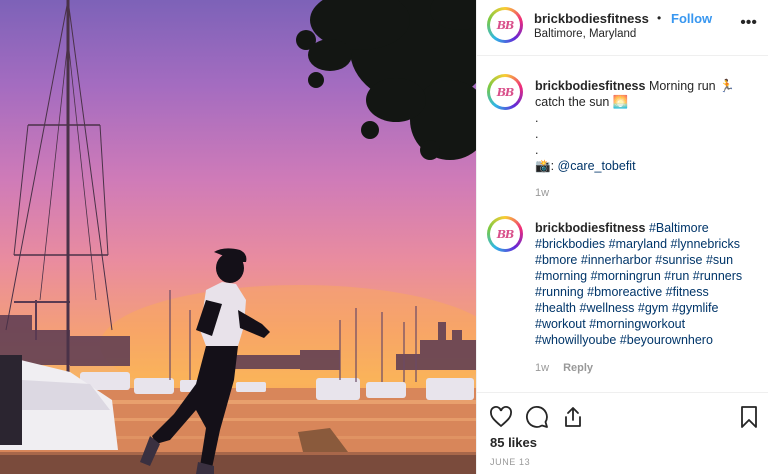  What do you see at coordinates (543, 166) in the screenshot?
I see `camera-emoji-icon: 📸` at bounding box center [543, 166].